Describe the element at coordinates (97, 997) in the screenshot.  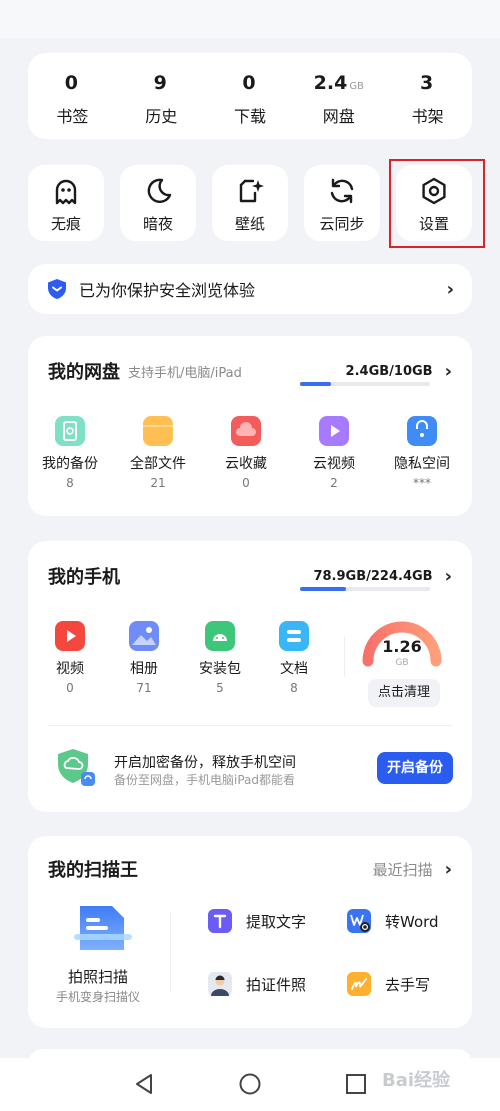
I see `photo-scan-subtitle: 手机变身扫描仪` at that location.